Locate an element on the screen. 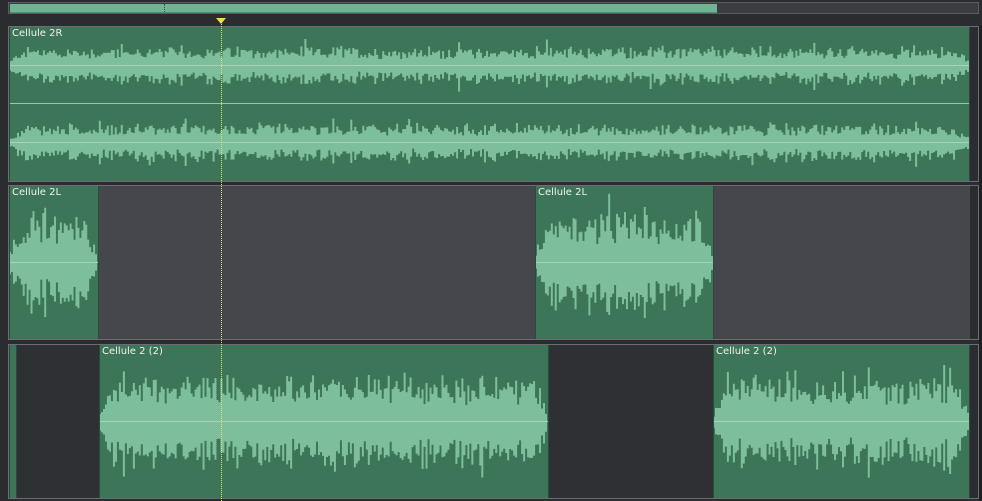 This screenshot has height=501, width=982. timeline-ruler is located at coordinates (493, 20).